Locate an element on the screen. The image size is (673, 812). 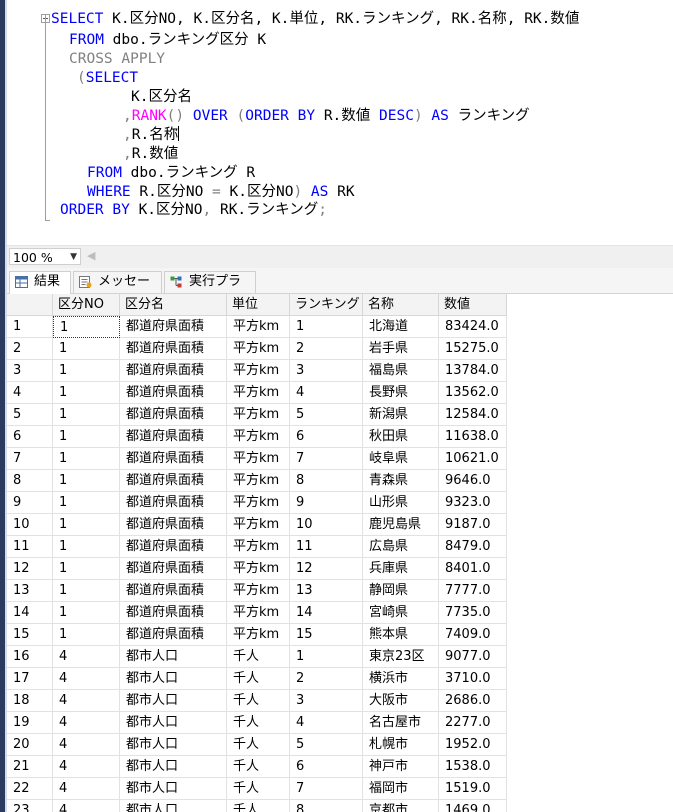
table-cell: 9 is located at coordinates (326, 503).